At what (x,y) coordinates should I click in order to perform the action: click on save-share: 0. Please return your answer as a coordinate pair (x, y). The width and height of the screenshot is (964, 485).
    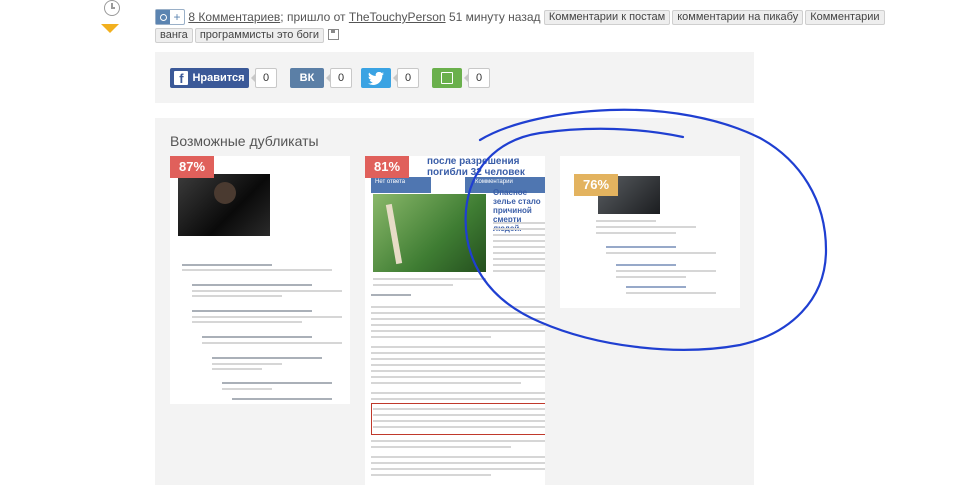
    Looking at the image, I should click on (461, 78).